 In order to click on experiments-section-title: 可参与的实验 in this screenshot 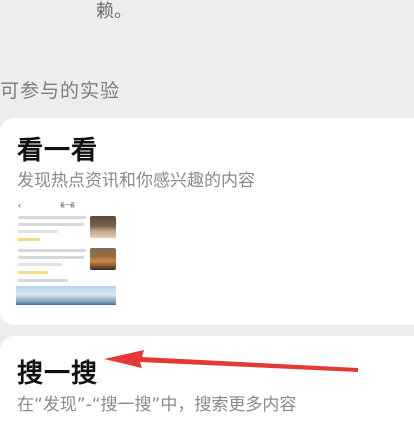, I will do `click(60, 91)`.